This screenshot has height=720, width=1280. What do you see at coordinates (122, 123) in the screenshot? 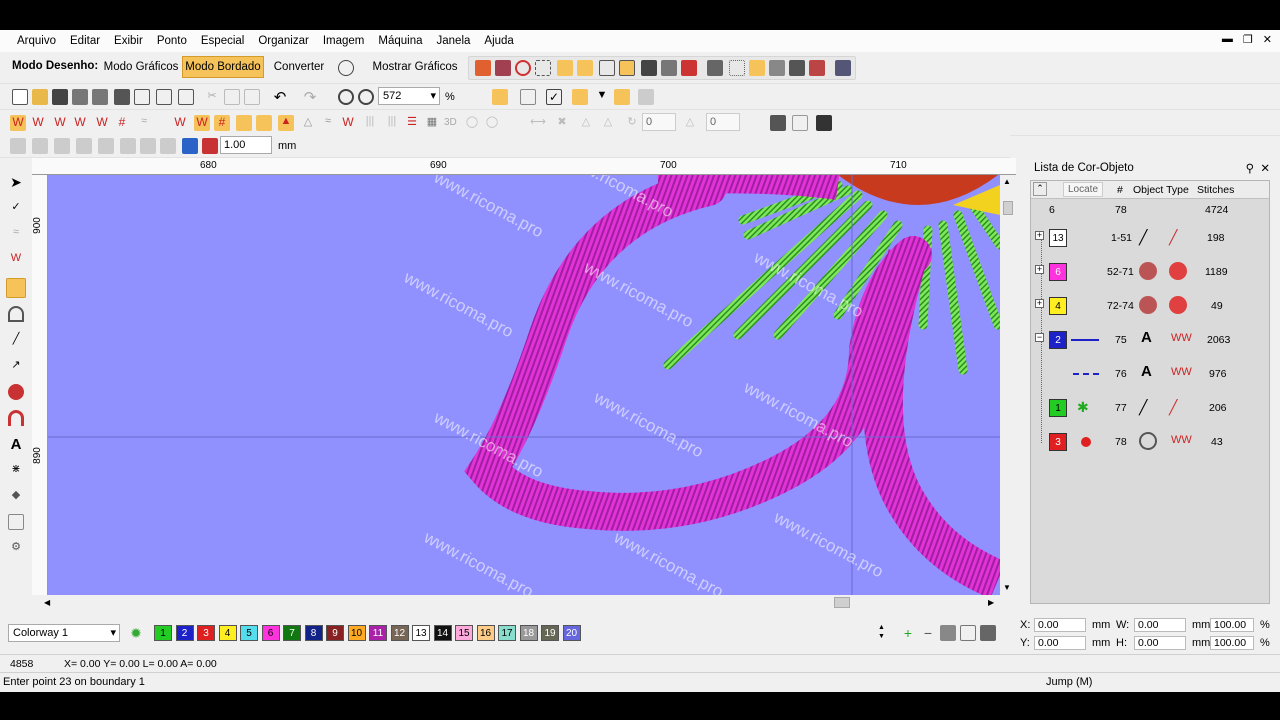
I see `cross-stitch-icon: #` at bounding box center [122, 123].